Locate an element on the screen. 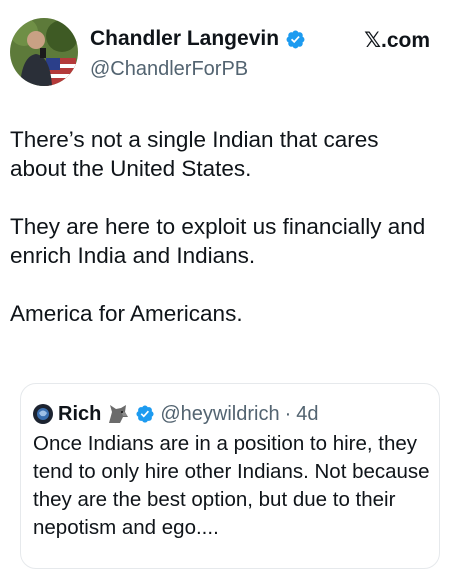 This screenshot has height=587, width=450. author-handle: @ChandlerForPB is located at coordinates (169, 69).